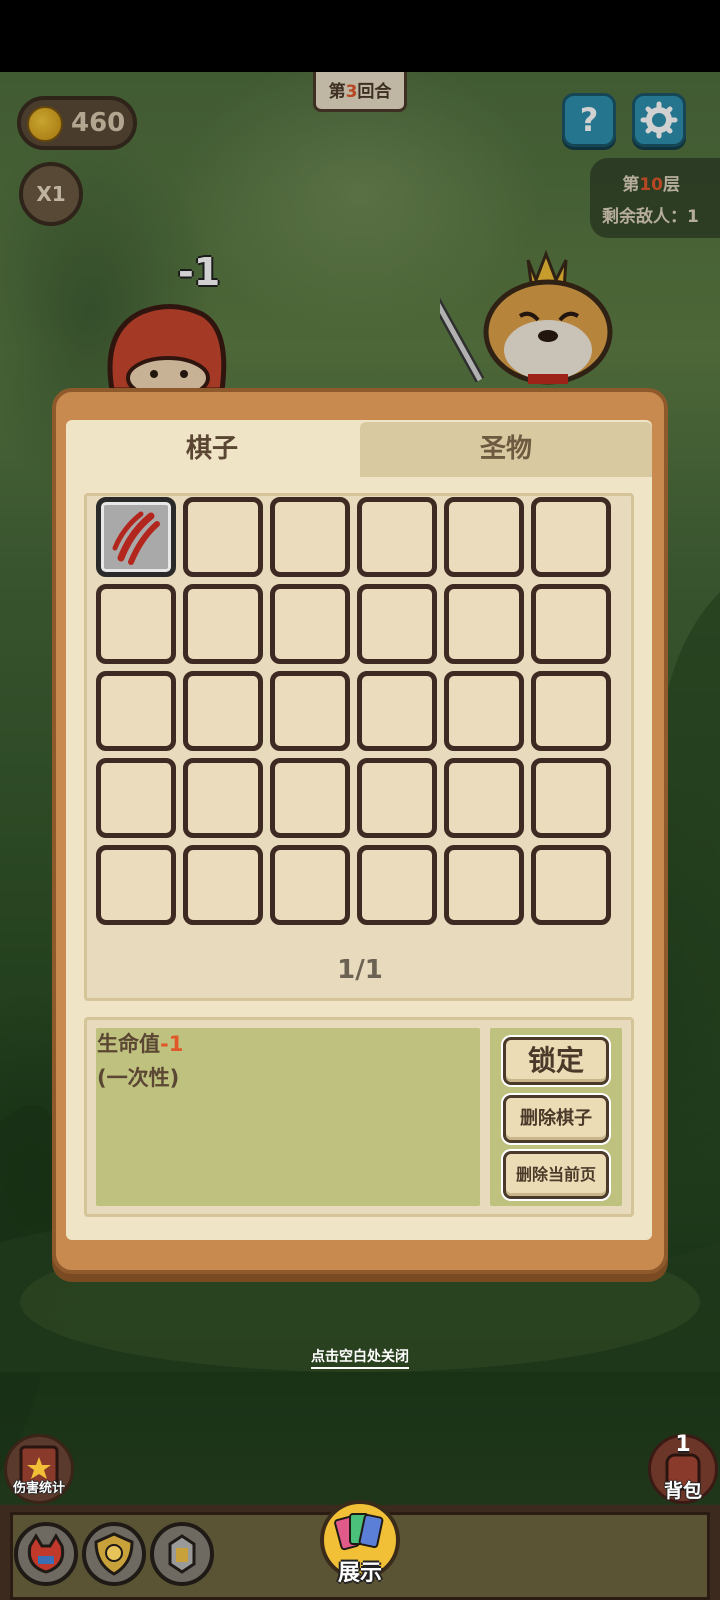  I want to click on description-stat: 生命值-1, so click(140, 1043).